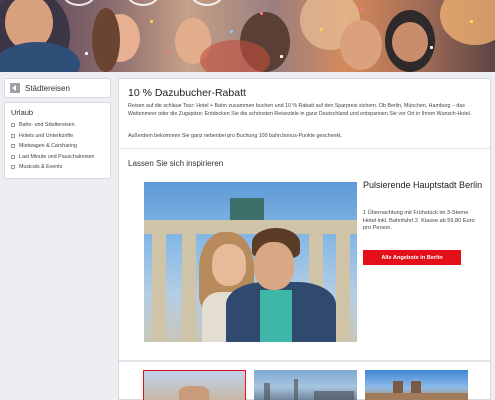 The width and height of the screenshot is (495, 400). What do you see at coordinates (48, 146) in the screenshot?
I see `sidebar-item-label: Mietwagen & Carsharing` at bounding box center [48, 146].